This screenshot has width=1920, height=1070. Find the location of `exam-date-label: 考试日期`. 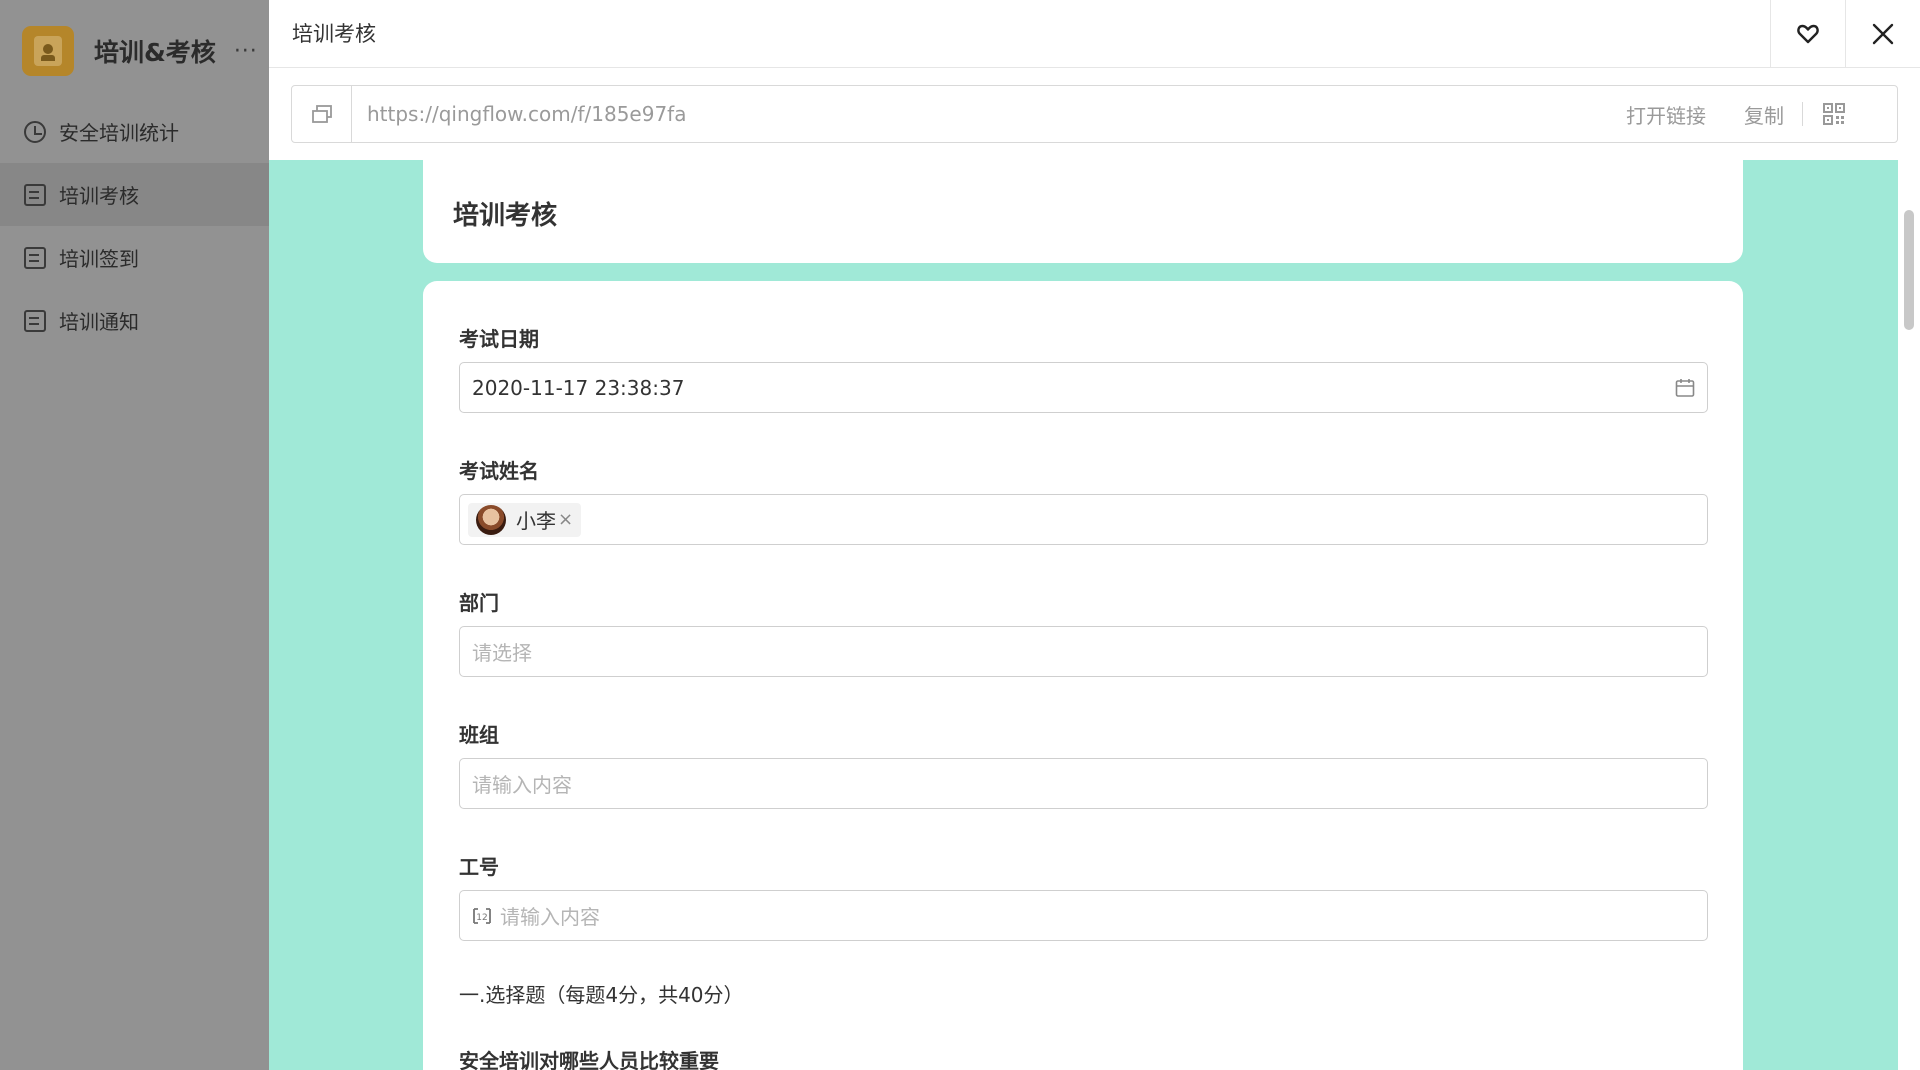

exam-date-label: 考试日期 is located at coordinates (499, 339).